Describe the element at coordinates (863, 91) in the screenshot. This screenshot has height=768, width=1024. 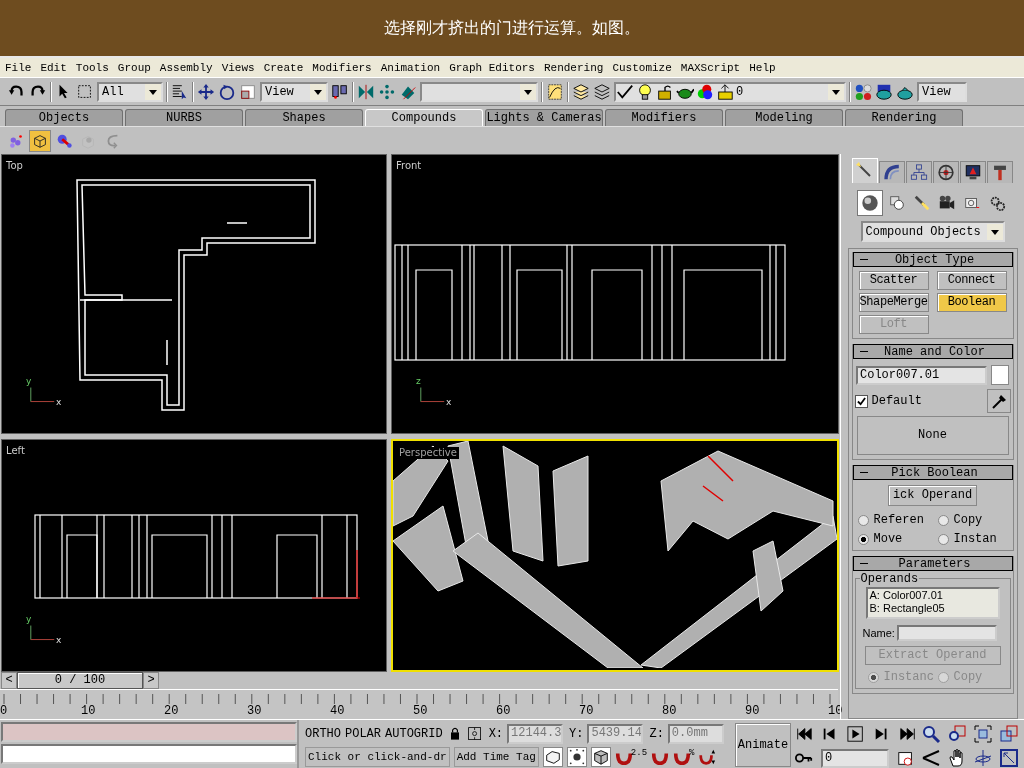
I see `material-editor-icon` at that location.